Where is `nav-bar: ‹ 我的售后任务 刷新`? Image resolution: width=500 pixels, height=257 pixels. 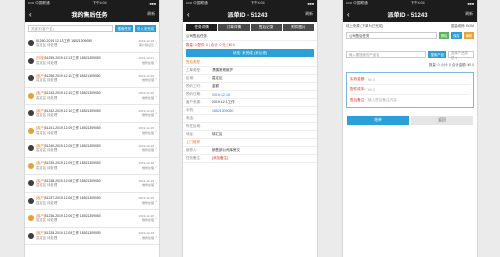 nav-bar: ‹ 我的售后任务 刷新 is located at coordinates (92, 14).